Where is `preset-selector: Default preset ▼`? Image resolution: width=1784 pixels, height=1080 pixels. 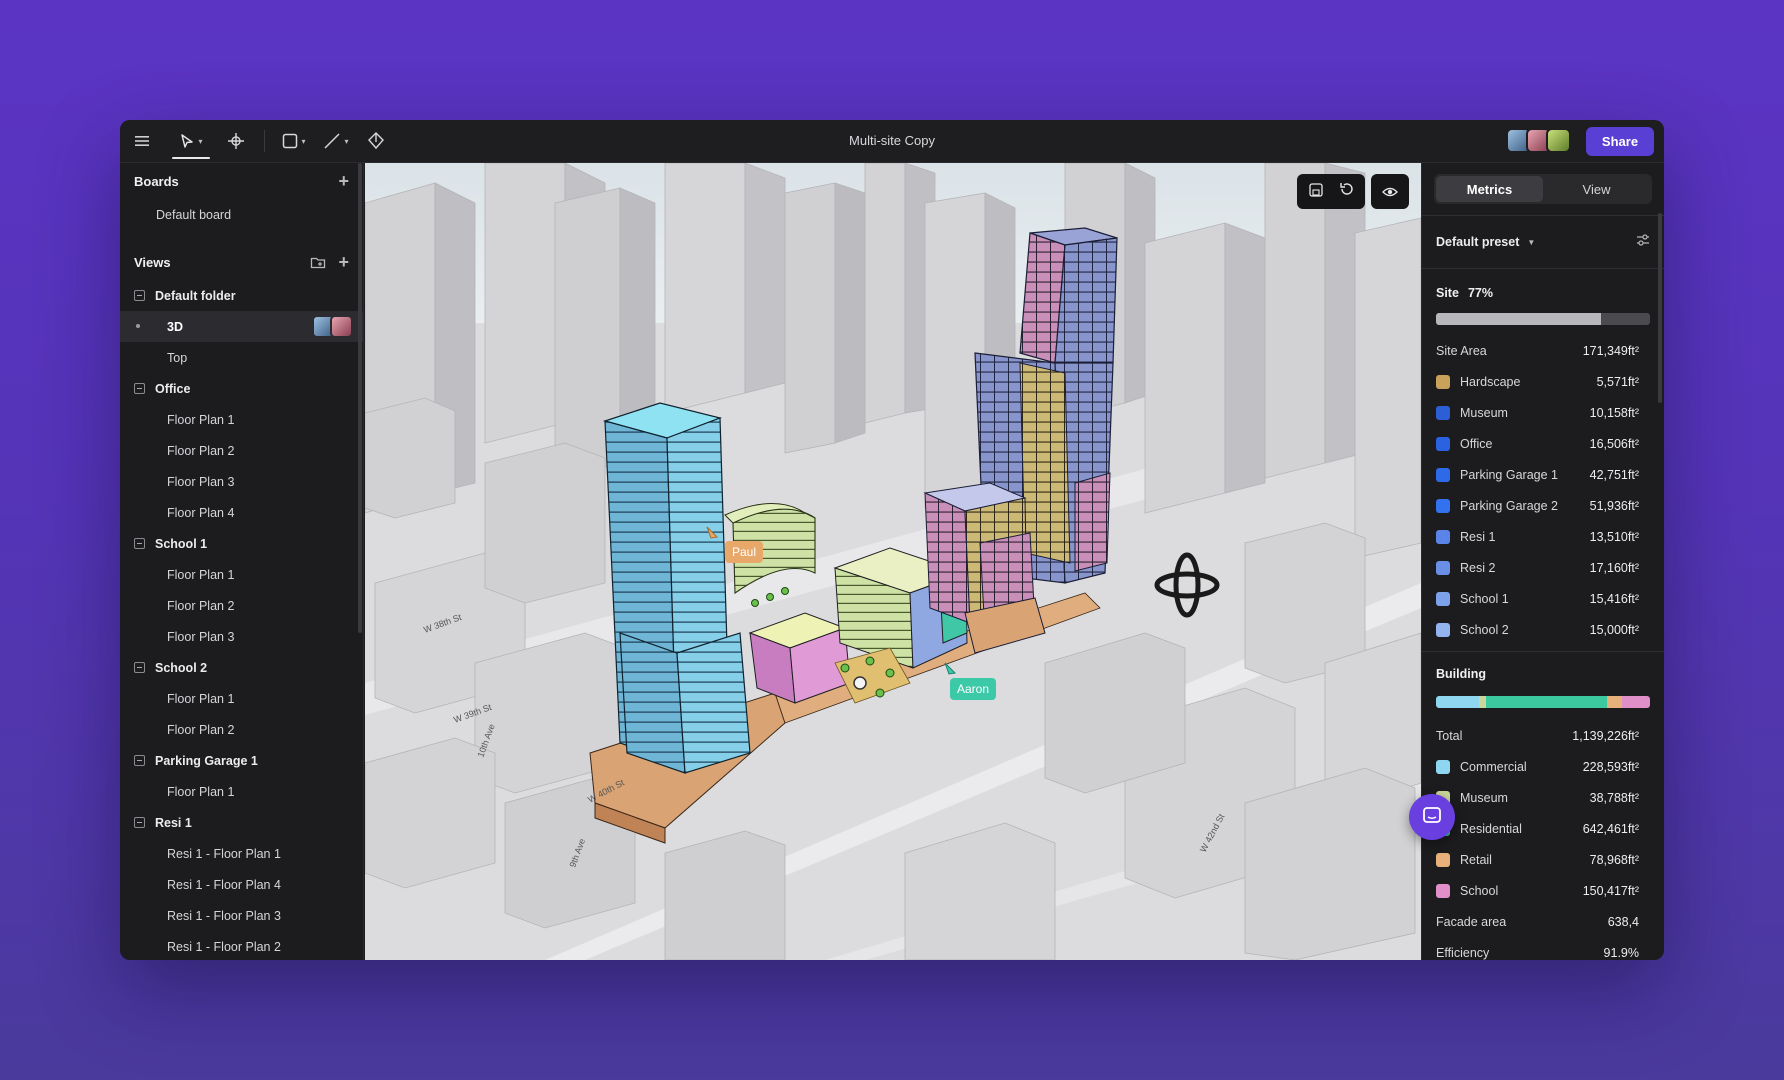
preset-selector: Default preset ▼ is located at coordinates (1543, 242).